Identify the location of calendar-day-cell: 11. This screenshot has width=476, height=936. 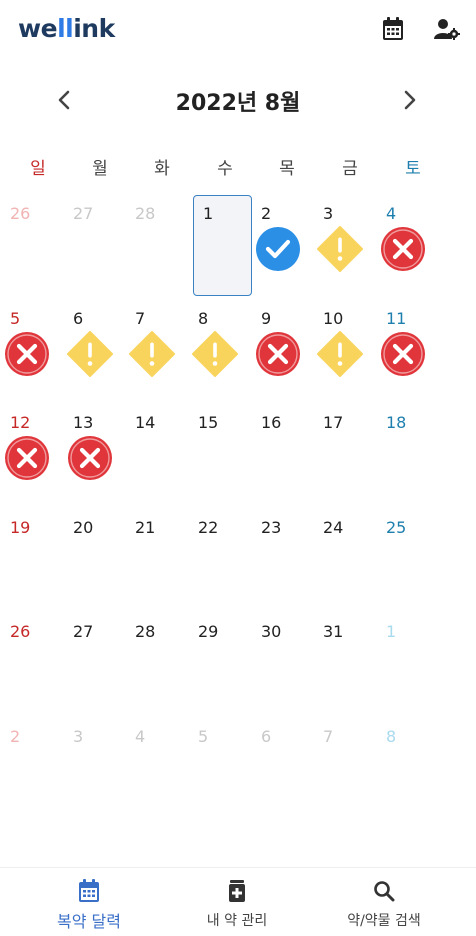
(407, 353).